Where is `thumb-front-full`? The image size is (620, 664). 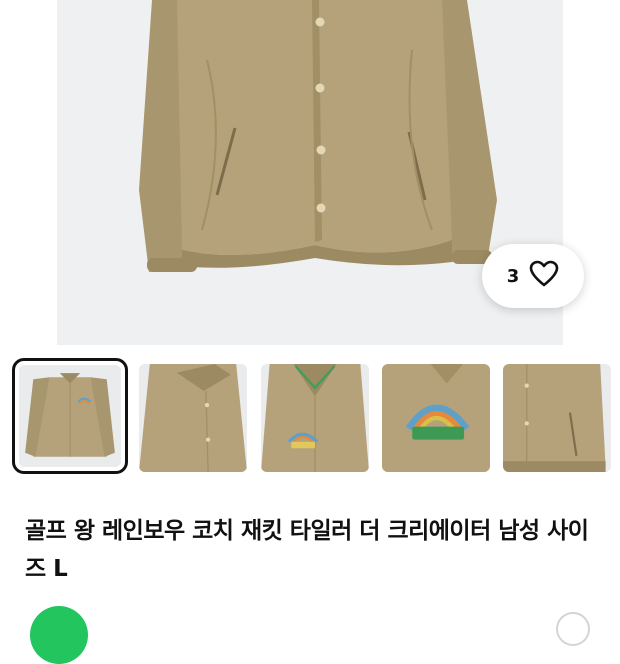
thumb-front-full is located at coordinates (70, 416).